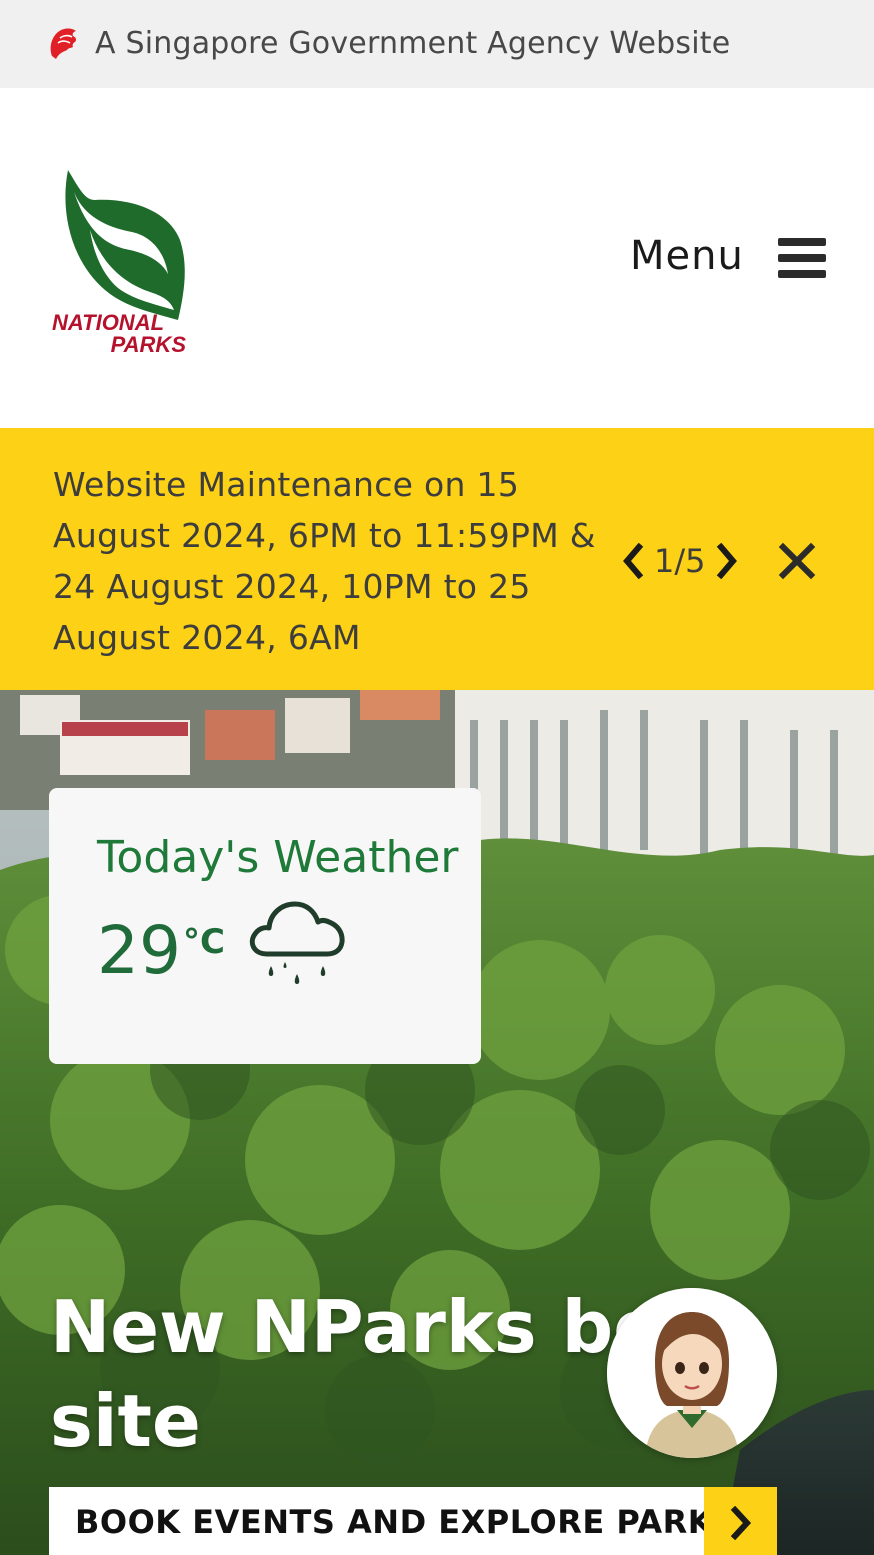 The height and width of the screenshot is (1555, 874). I want to click on gov-masthead: A Singapore Government Agency Website, so click(437, 44).